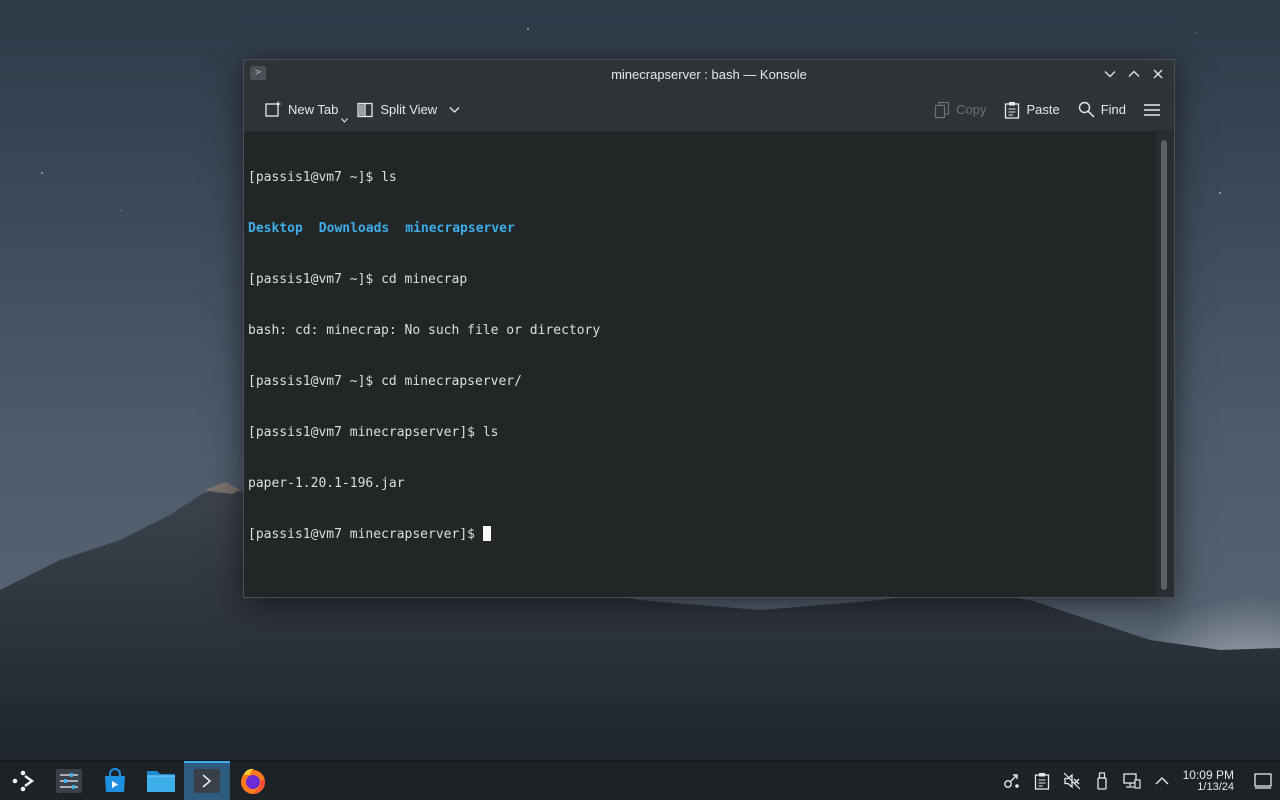 This screenshot has width=1280, height=800. I want to click on network-wired-icon, so click(1132, 780).